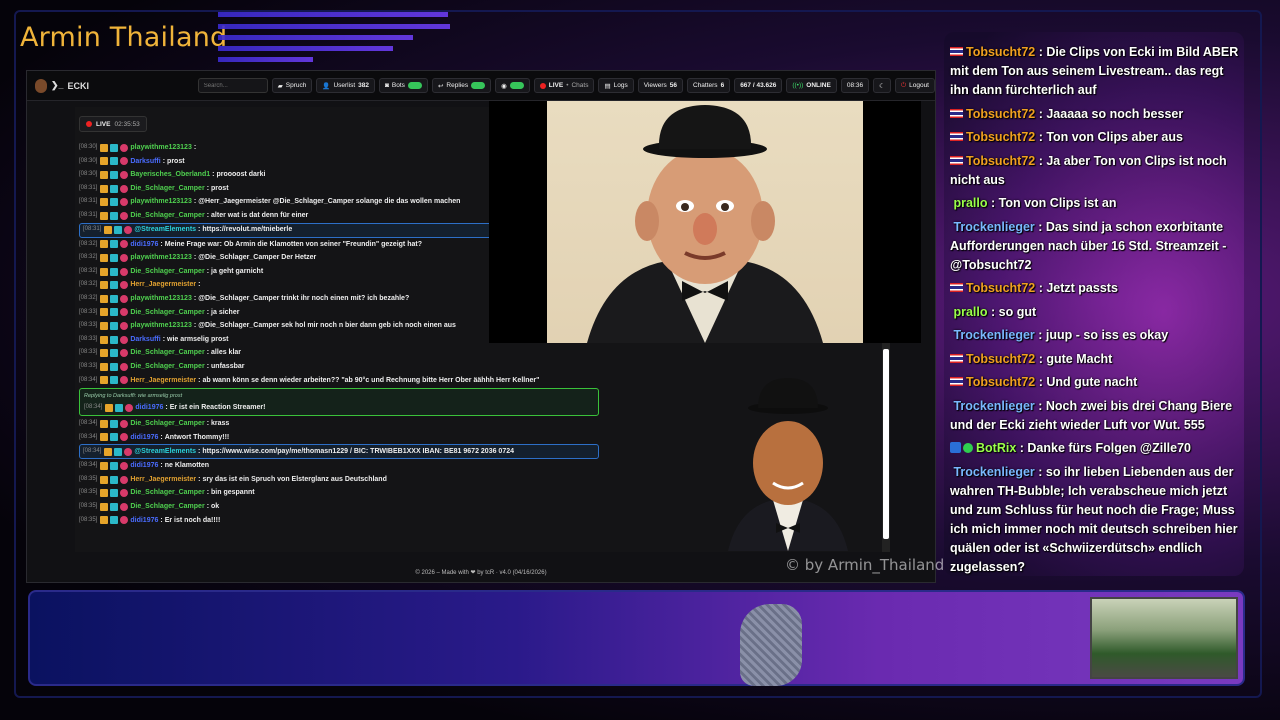 The width and height of the screenshot is (1280, 720). Describe the element at coordinates (339, 493) in the screenshot. I see `chat-message: [08:35] Die_Schlager_Camper: bin gespannt` at that location.